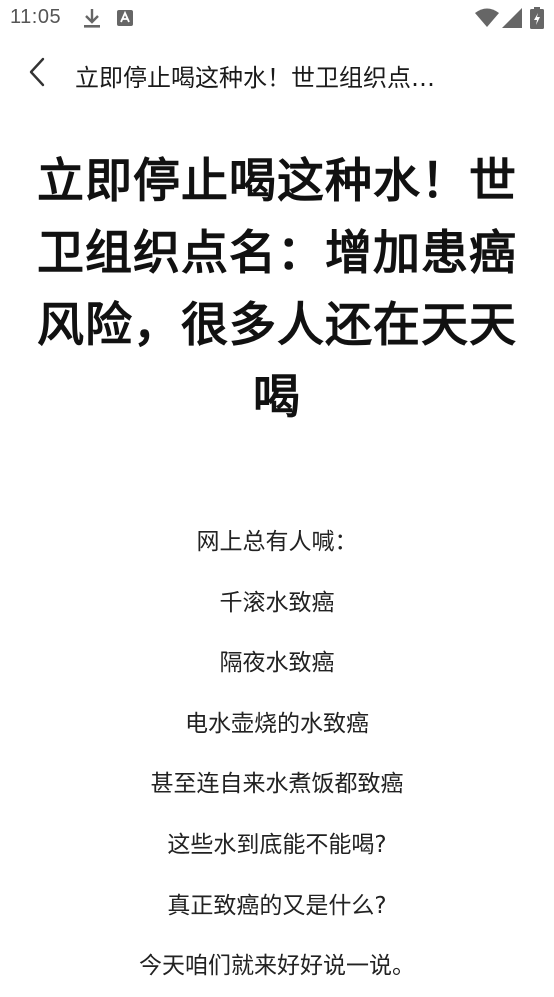 The height and width of the screenshot is (997, 554). Describe the element at coordinates (277, 723) in the screenshot. I see `article-paragraph: 电水壶烧的水致癌` at that location.